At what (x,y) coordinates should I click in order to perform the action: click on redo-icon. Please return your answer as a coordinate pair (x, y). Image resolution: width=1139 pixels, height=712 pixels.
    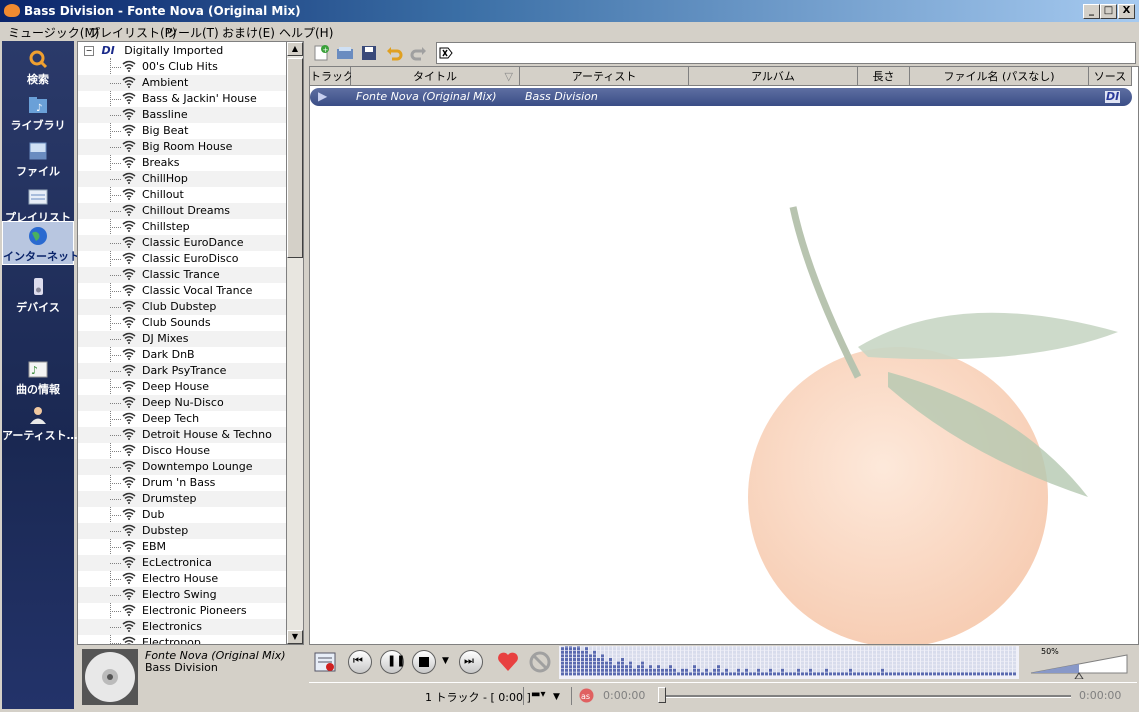
    Looking at the image, I should click on (419, 53).